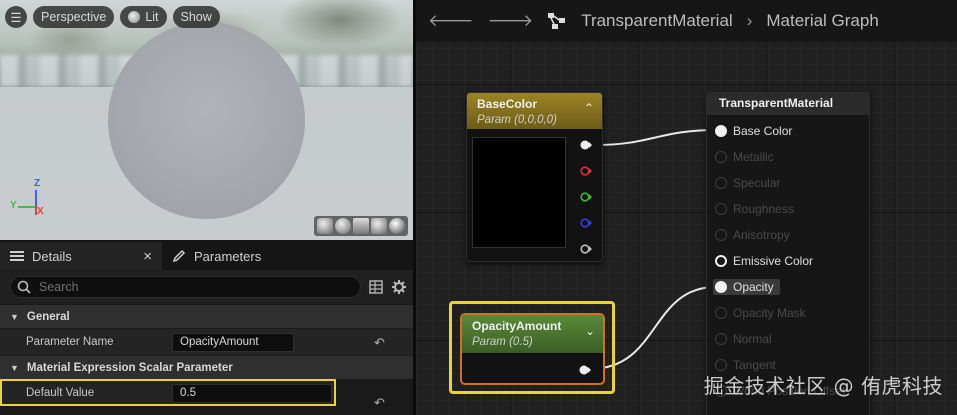 The height and width of the screenshot is (415, 957). Describe the element at coordinates (26, 207) in the screenshot. I see `y-axis-line` at that location.